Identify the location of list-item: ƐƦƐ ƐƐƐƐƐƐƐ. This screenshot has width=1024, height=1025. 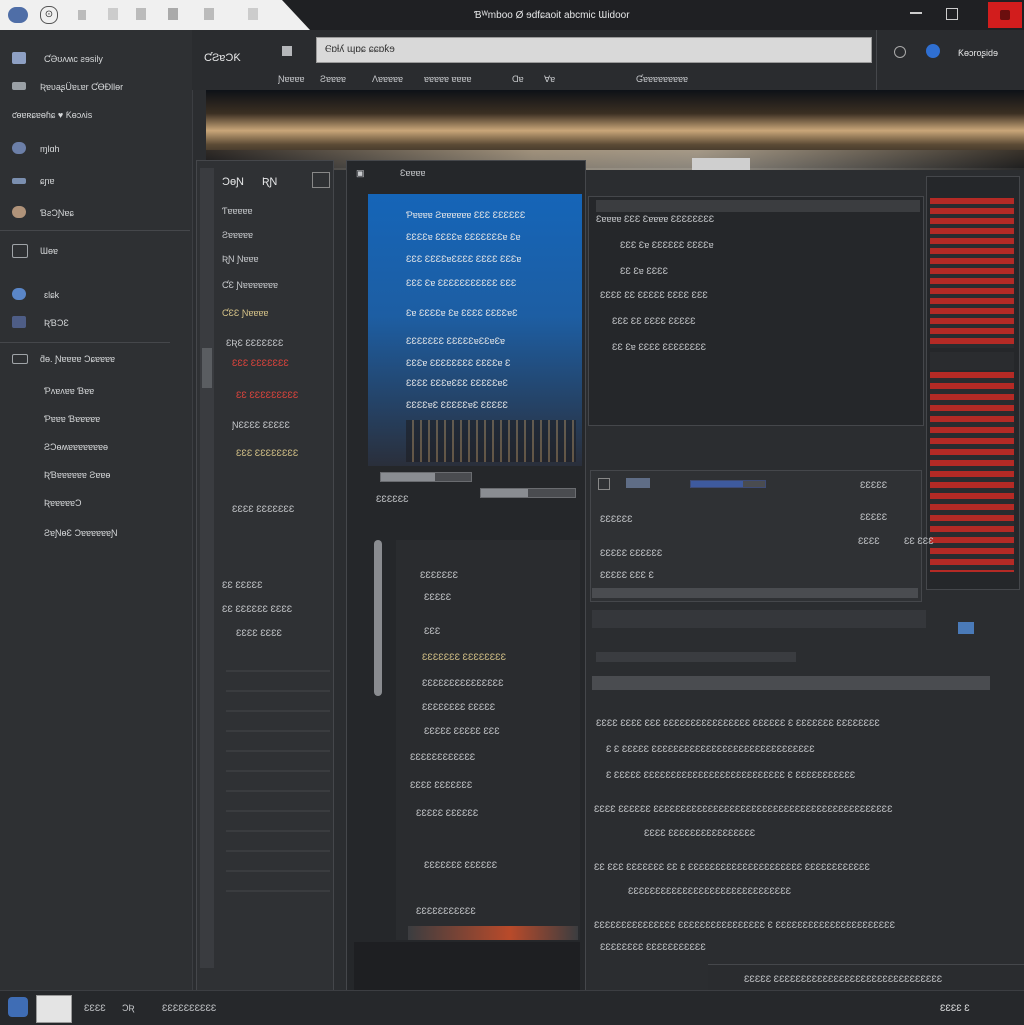
(254, 343).